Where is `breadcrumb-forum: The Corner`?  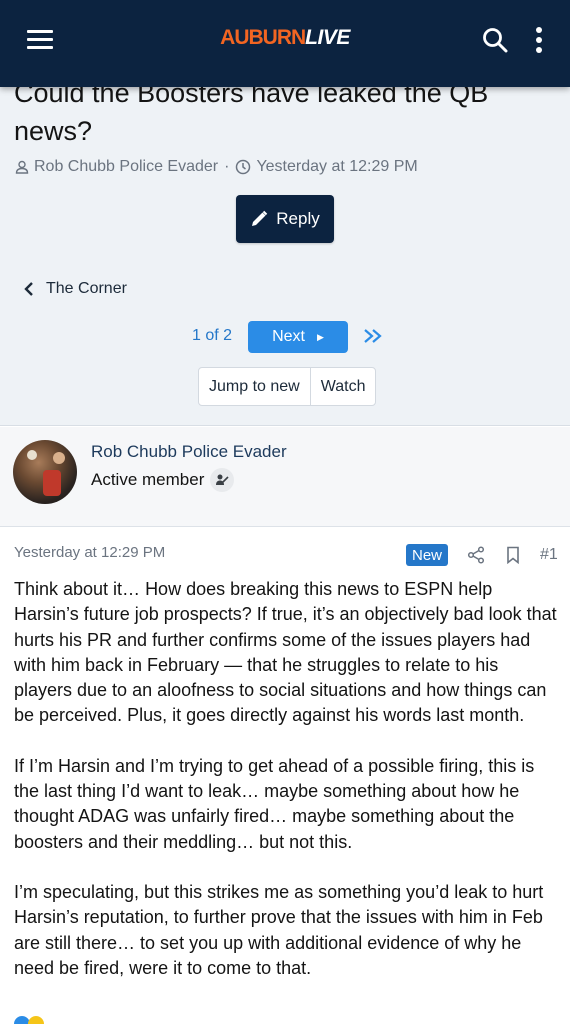
breadcrumb-forum: The Corner is located at coordinates (86, 288).